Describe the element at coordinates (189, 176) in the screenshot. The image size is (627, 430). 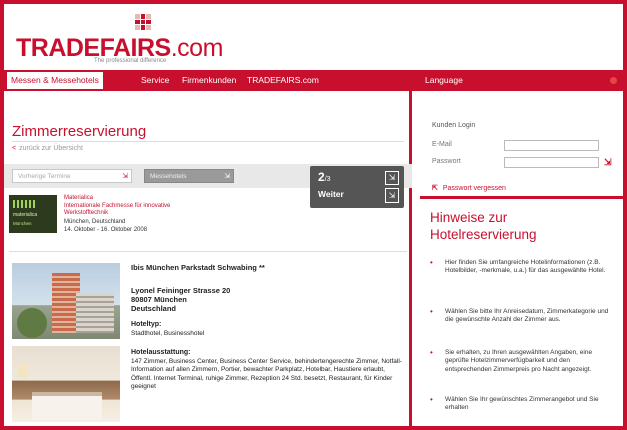
I see `messehotels-select: Messehotels ⇲` at that location.